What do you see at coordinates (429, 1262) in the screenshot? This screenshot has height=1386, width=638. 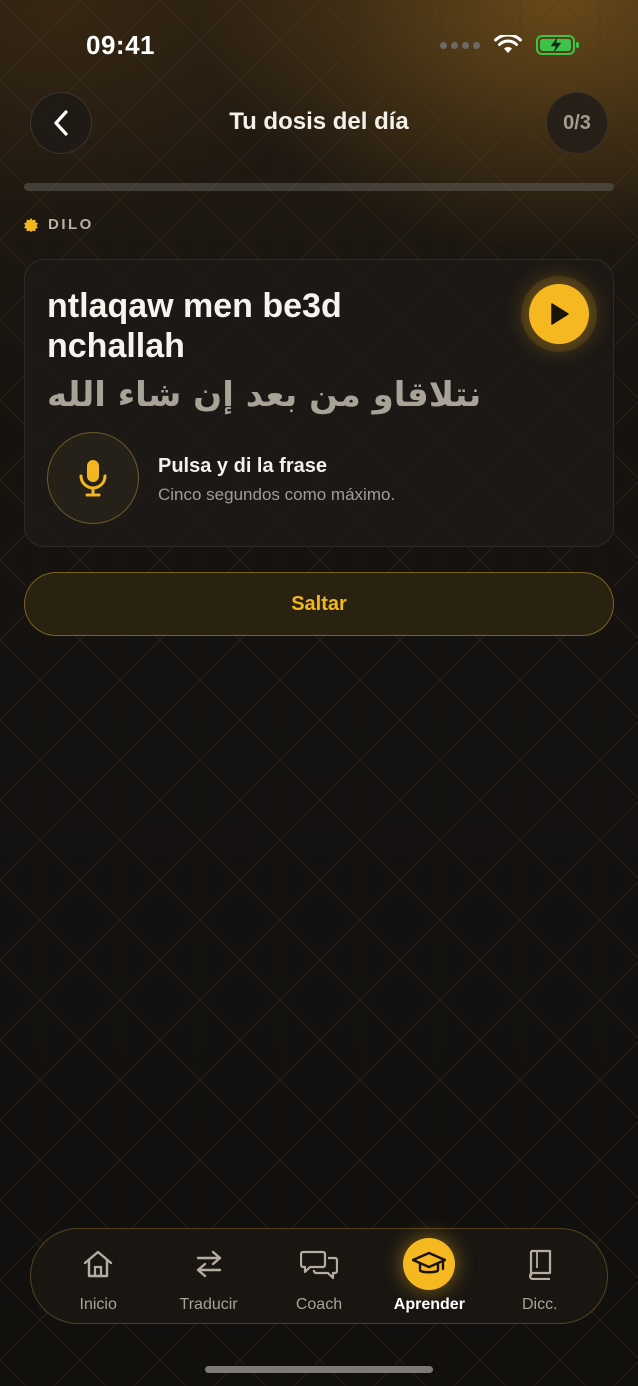 I see `graduation-cap-icon` at bounding box center [429, 1262].